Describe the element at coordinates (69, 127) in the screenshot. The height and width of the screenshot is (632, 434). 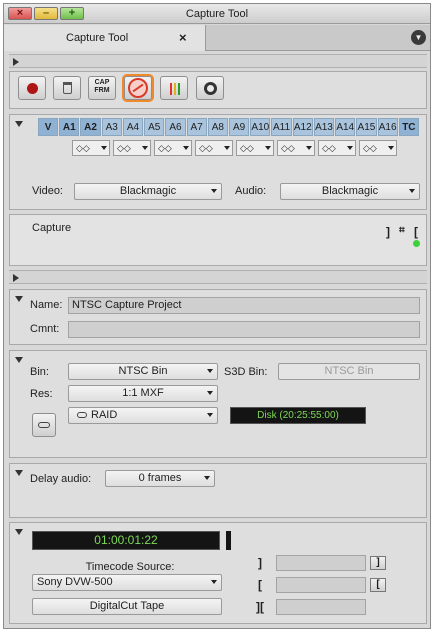
I see `track-button-a1: A1` at that location.